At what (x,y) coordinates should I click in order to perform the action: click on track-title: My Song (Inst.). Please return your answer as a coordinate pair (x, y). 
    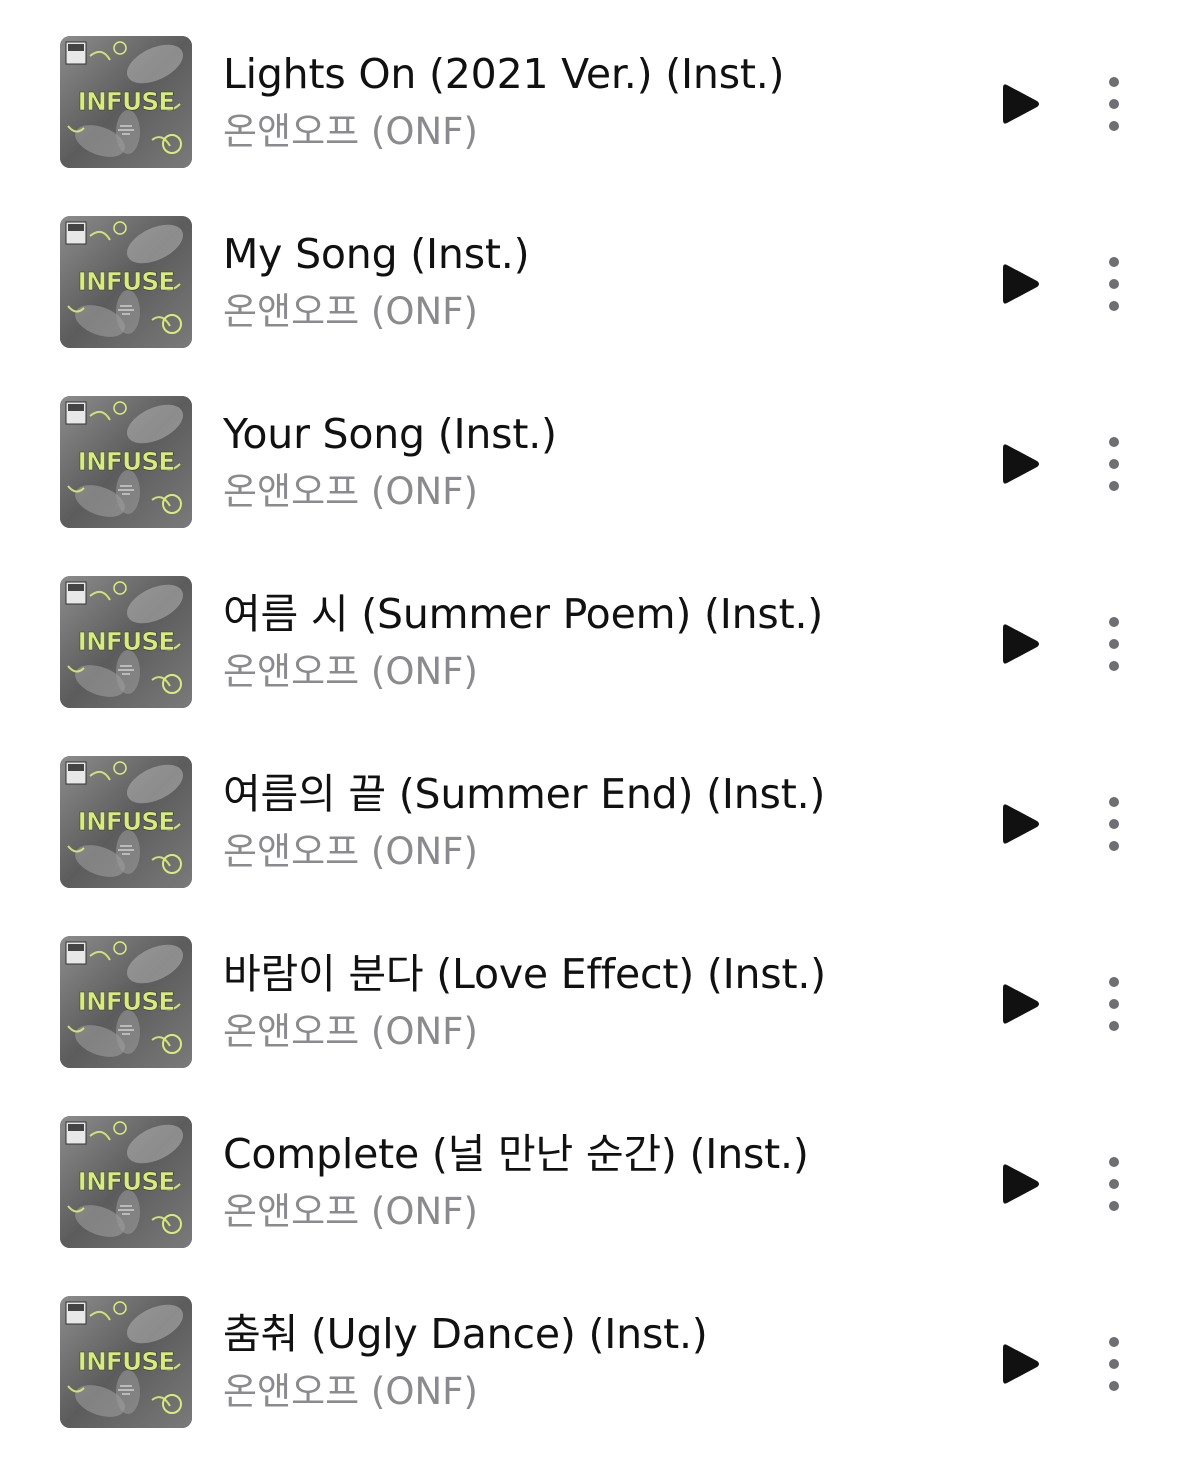
    Looking at the image, I should click on (376, 254).